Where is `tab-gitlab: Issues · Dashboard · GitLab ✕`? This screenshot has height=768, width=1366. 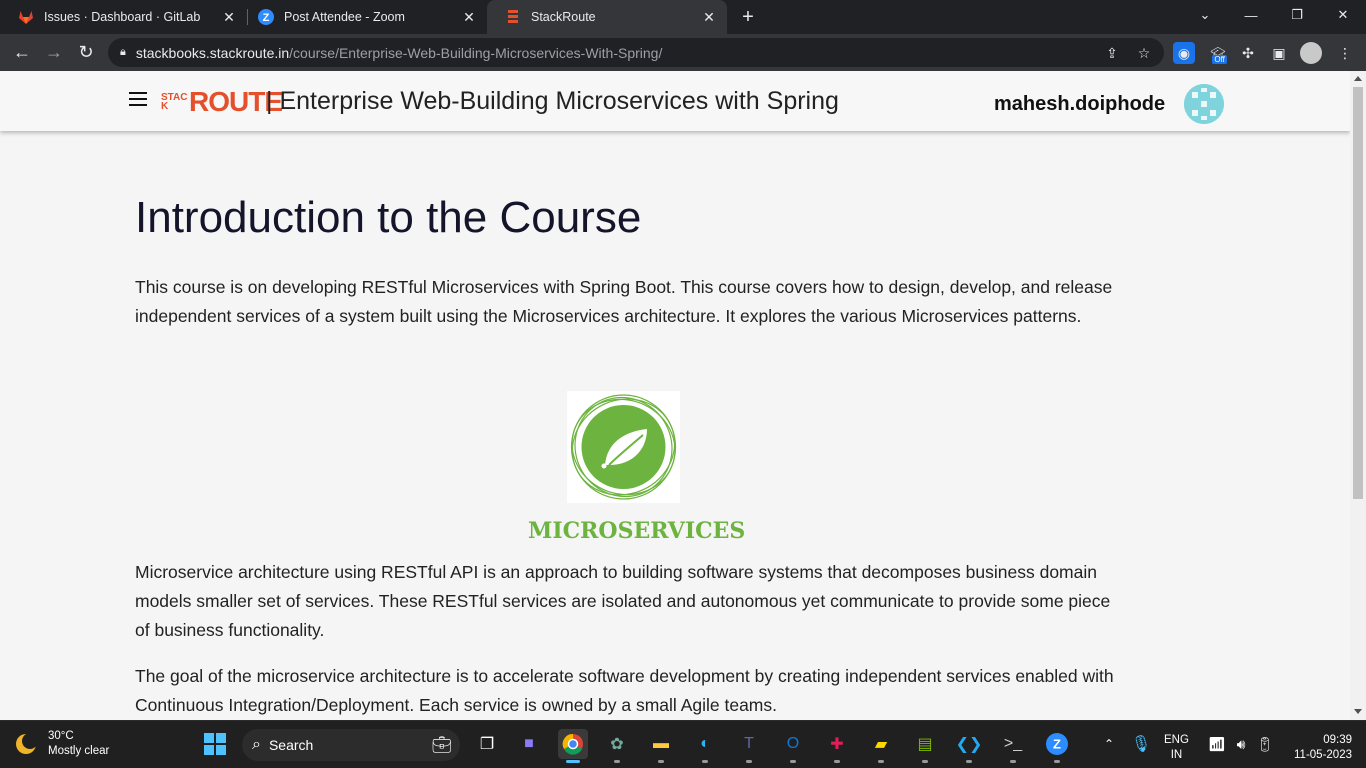 tab-gitlab: Issues · Dashboard · GitLab ✕ is located at coordinates (123, 17).